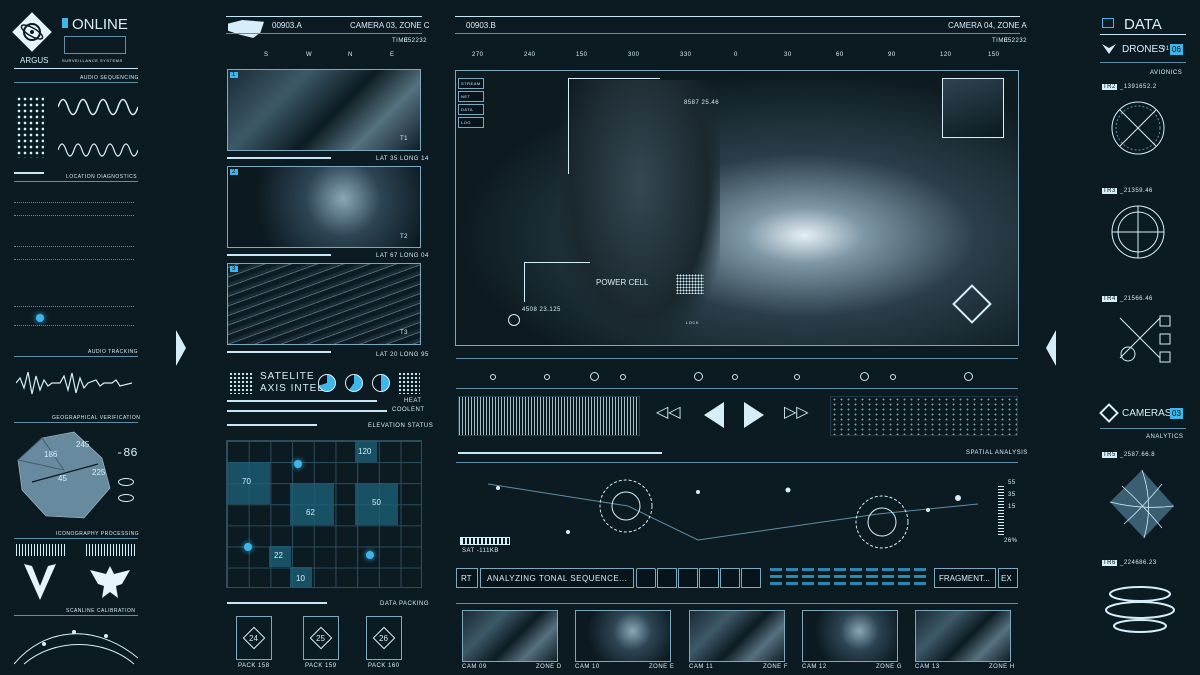  Describe the element at coordinates (365, 451) in the screenshot. I see `elevation-value: 120` at that location.